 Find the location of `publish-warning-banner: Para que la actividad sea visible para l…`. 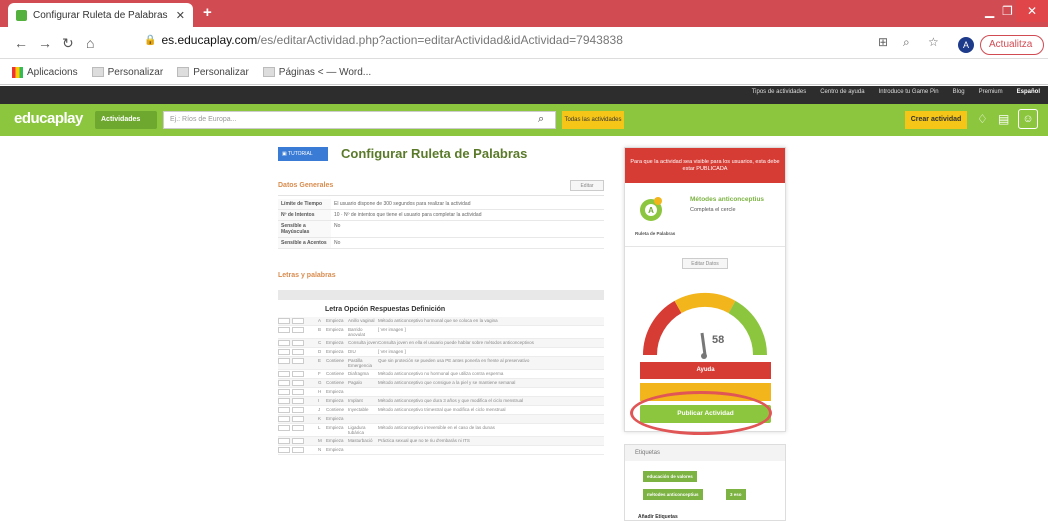

publish-warning-banner: Para que la actividad sea visible para l… is located at coordinates (705, 165).